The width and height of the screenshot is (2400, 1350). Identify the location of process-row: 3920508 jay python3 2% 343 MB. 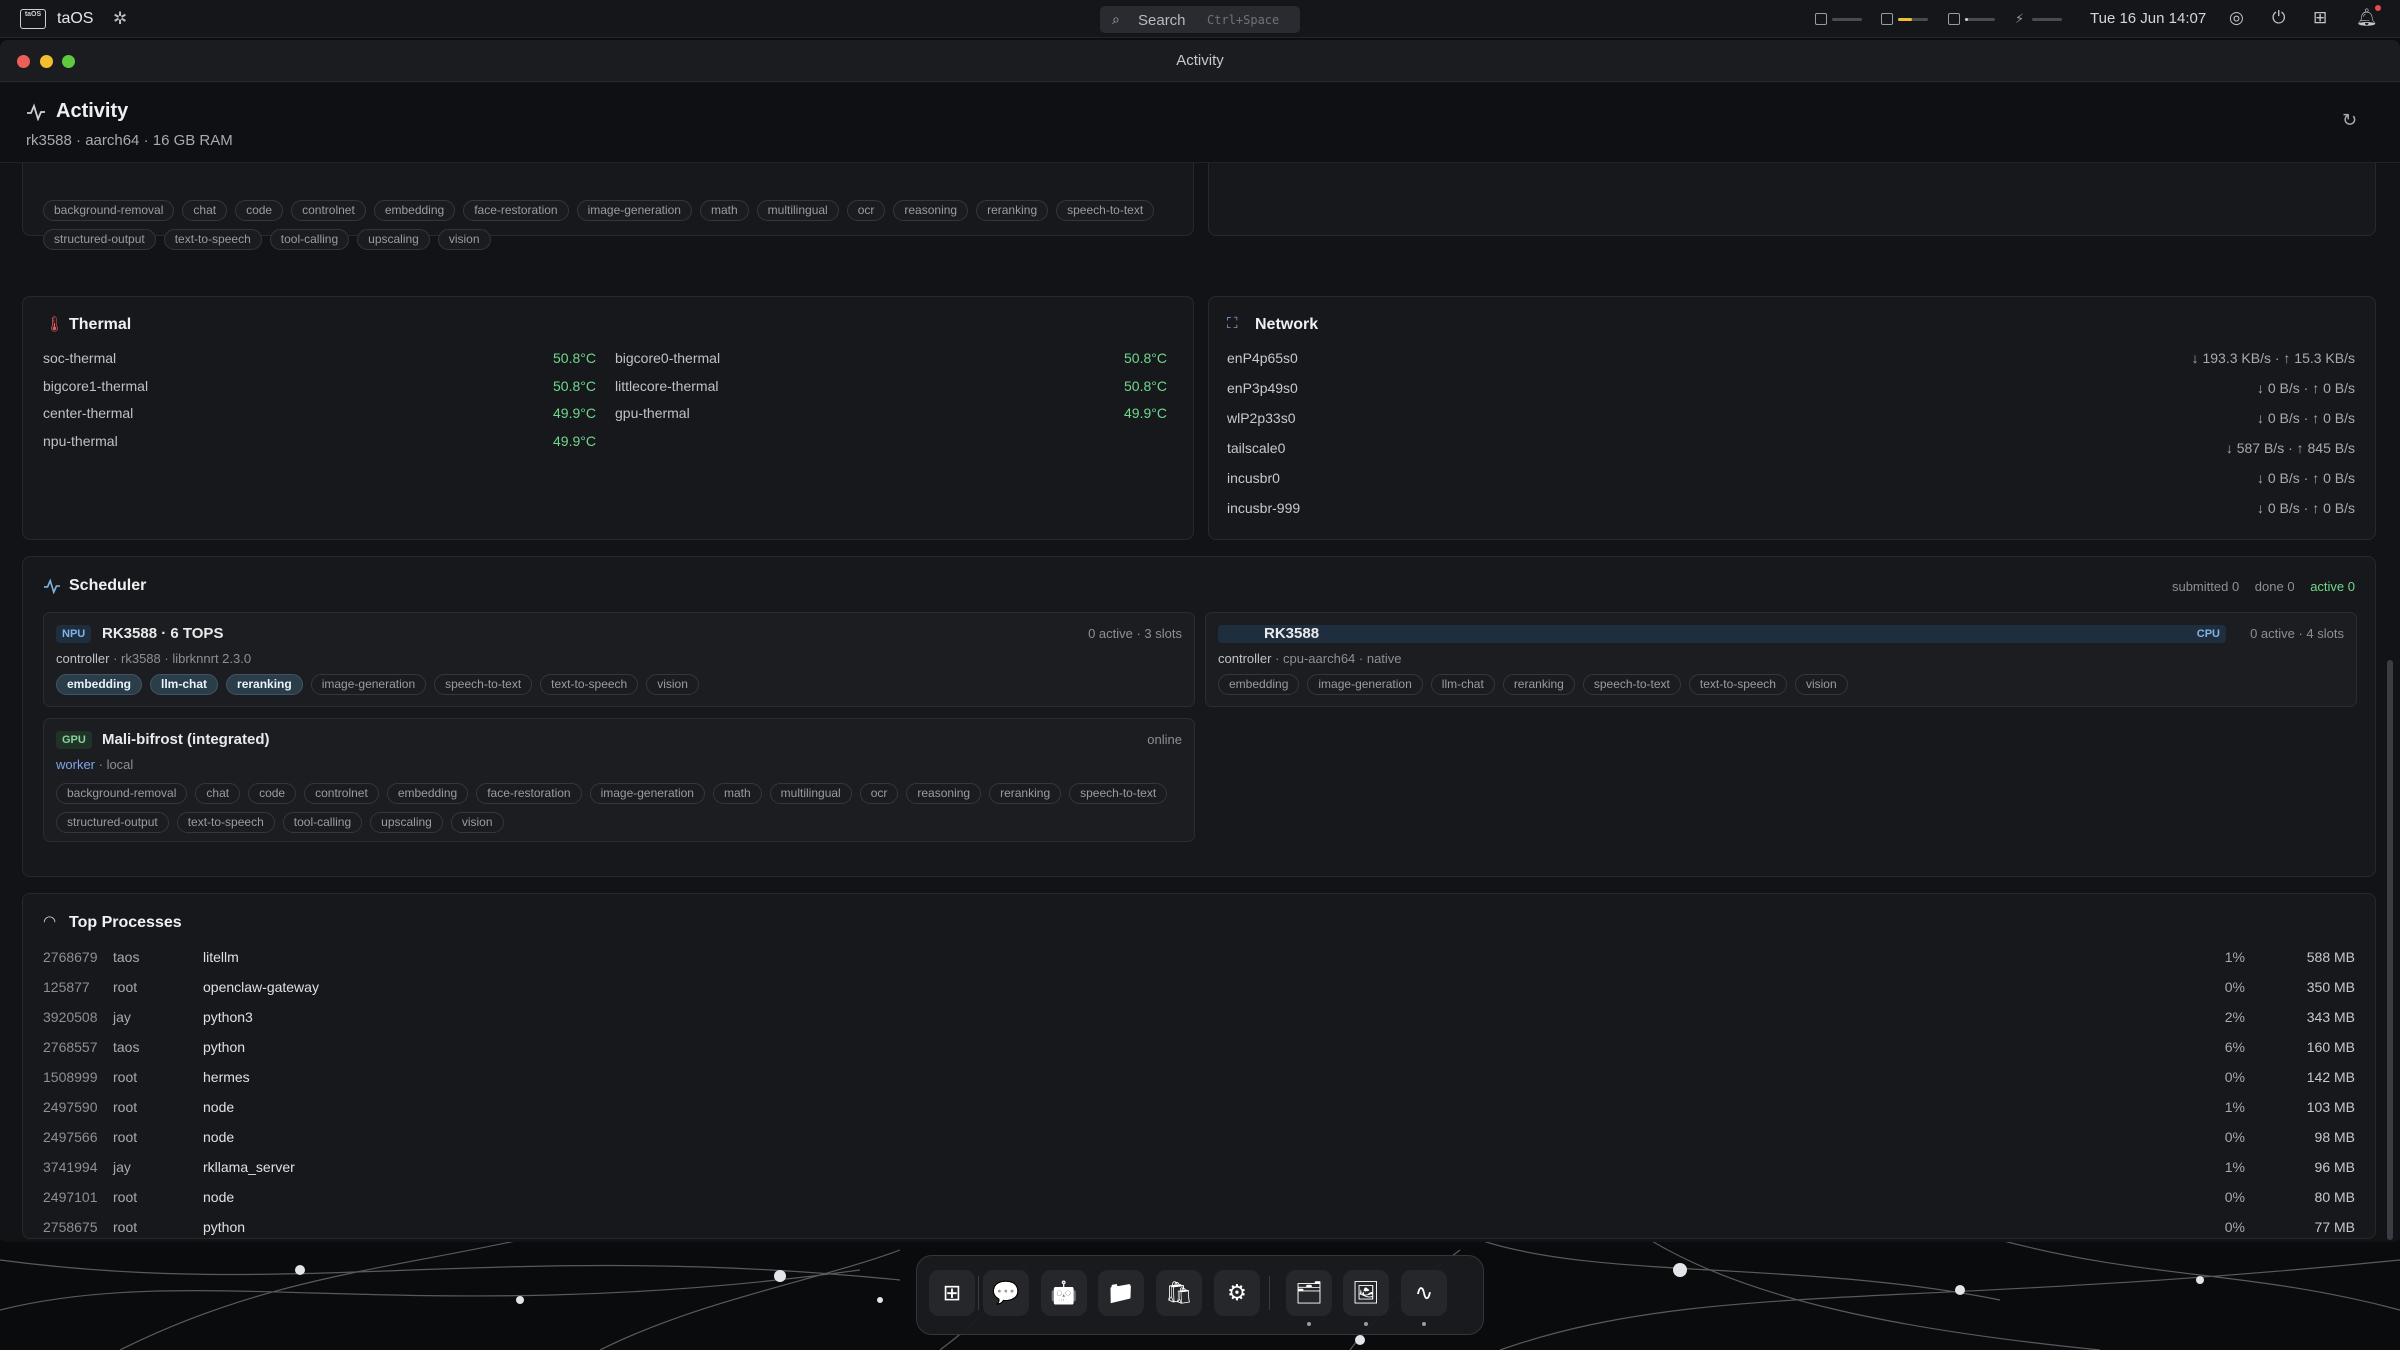
(1199, 1024).